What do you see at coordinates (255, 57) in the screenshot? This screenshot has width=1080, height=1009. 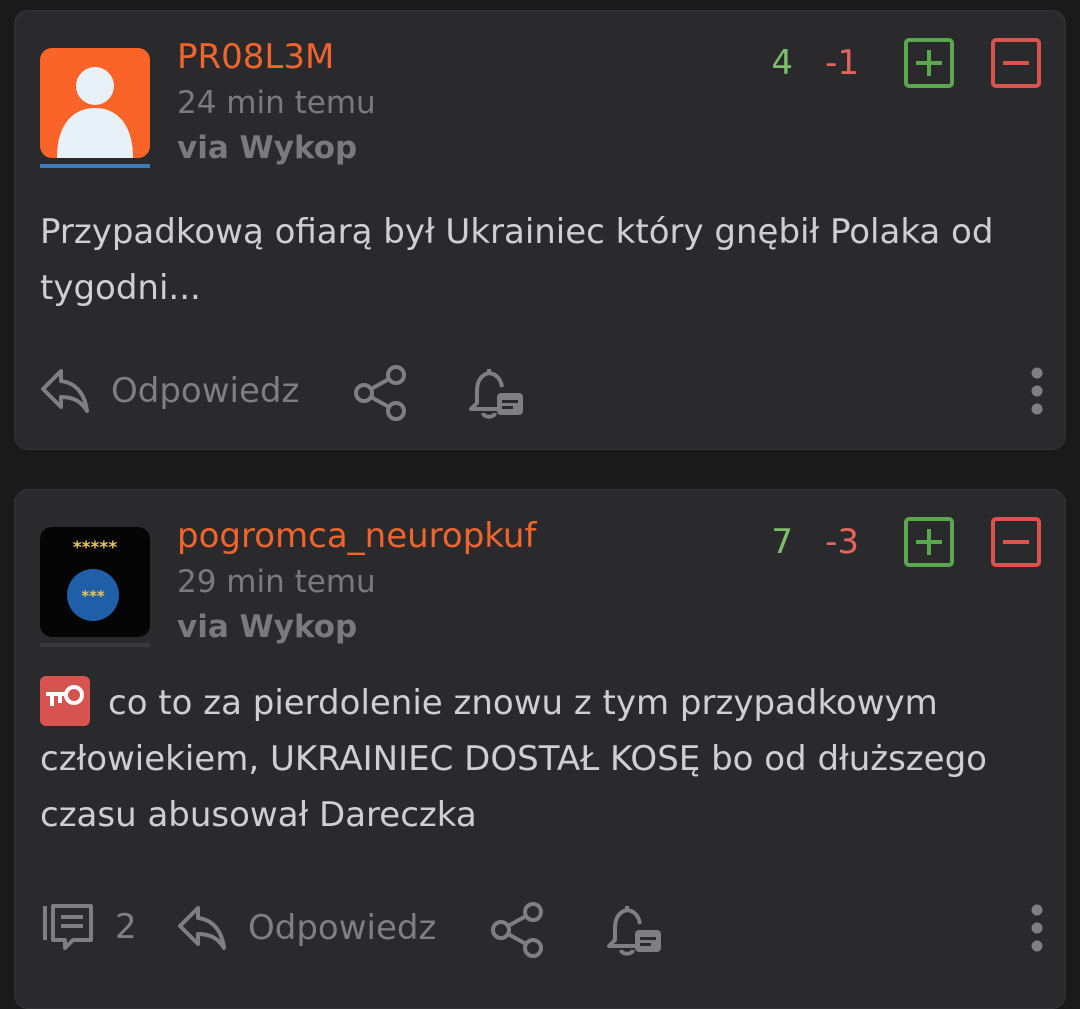 I see `username: PR08L3M` at bounding box center [255, 57].